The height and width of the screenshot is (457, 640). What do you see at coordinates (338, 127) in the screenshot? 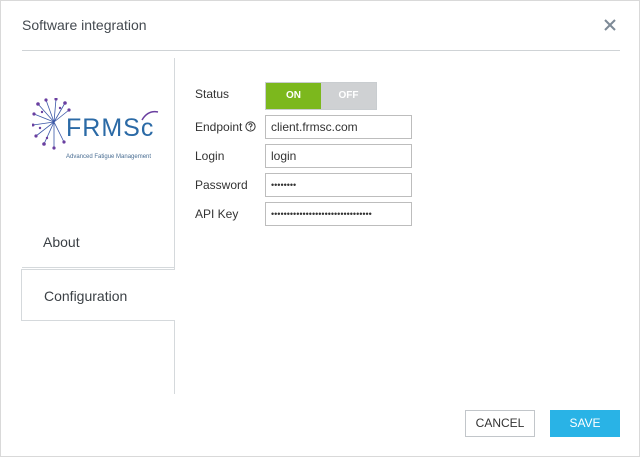
I see `endpoint-input: client.frmsc.com` at bounding box center [338, 127].